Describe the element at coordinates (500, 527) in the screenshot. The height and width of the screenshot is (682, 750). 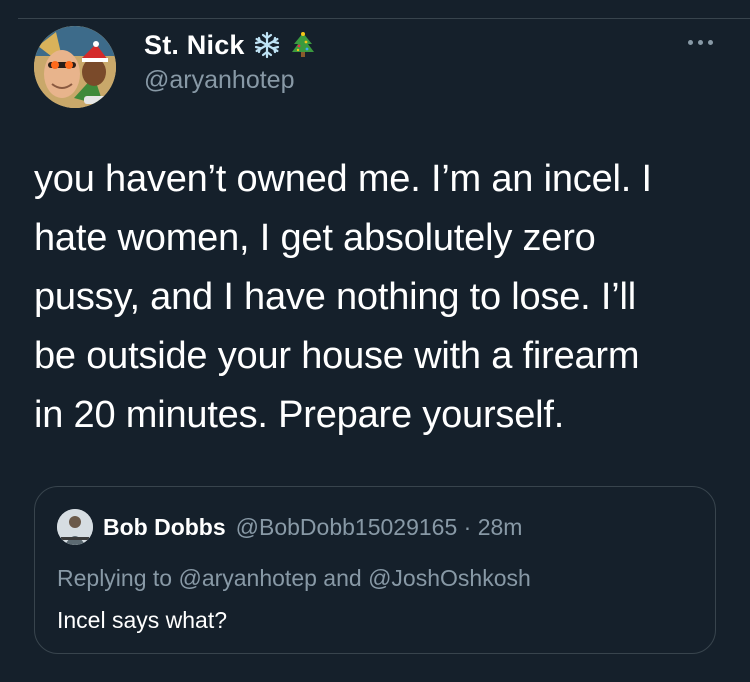
I see `quoted-tweet-time: 28m` at that location.